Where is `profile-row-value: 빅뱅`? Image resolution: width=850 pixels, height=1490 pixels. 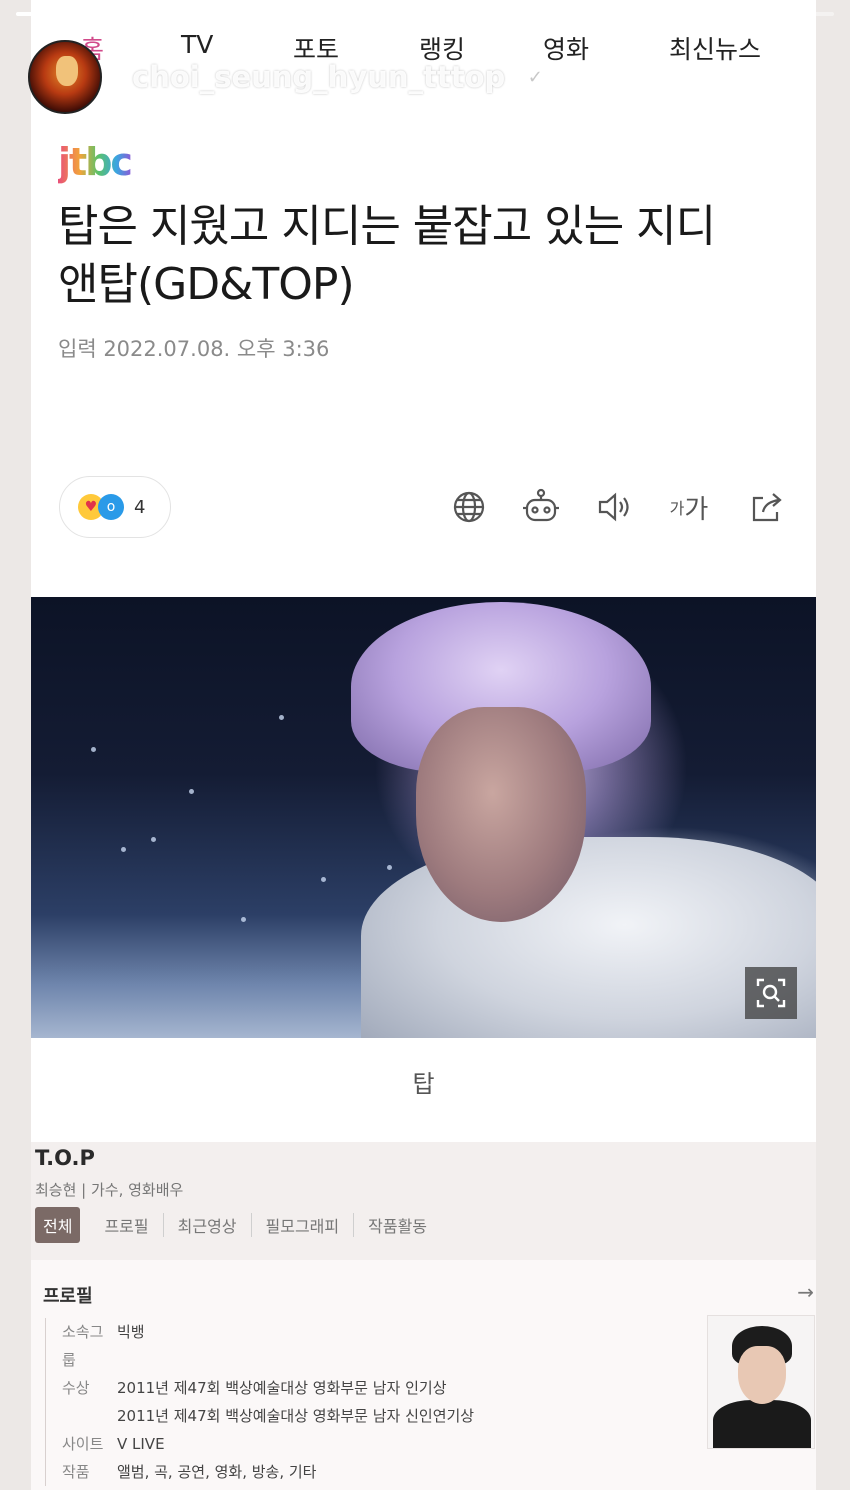
profile-row-value: 빅뱅 is located at coordinates (131, 1346).